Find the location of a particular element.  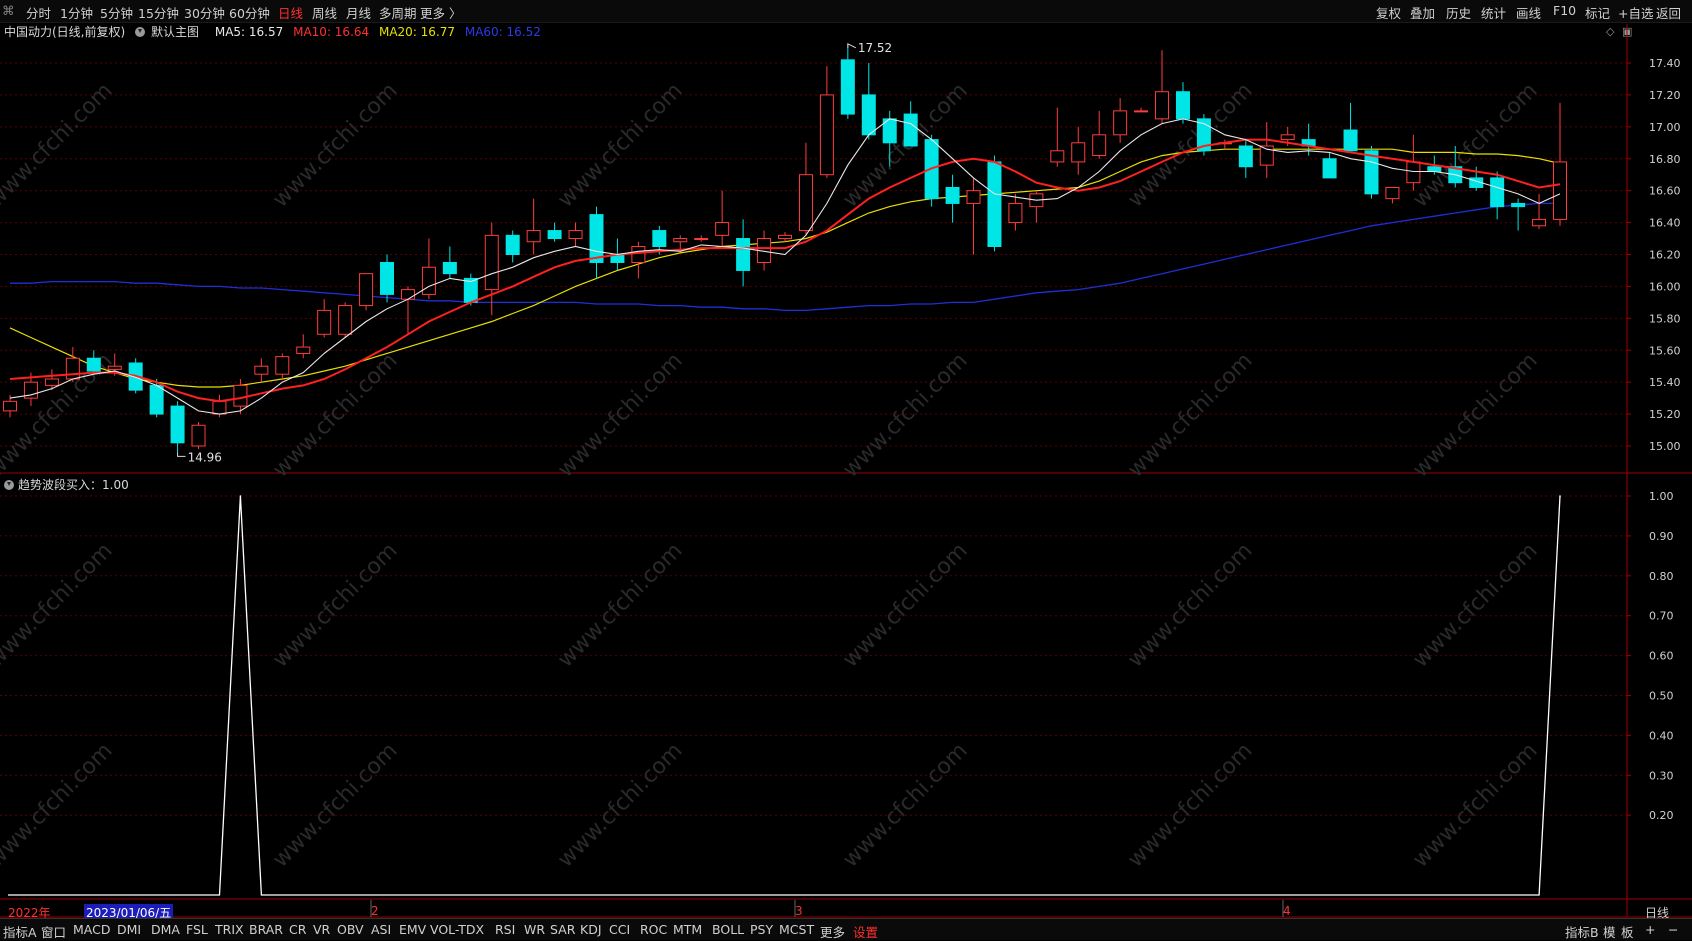

indicator-tab-1: 窗口 is located at coordinates (53, 931).